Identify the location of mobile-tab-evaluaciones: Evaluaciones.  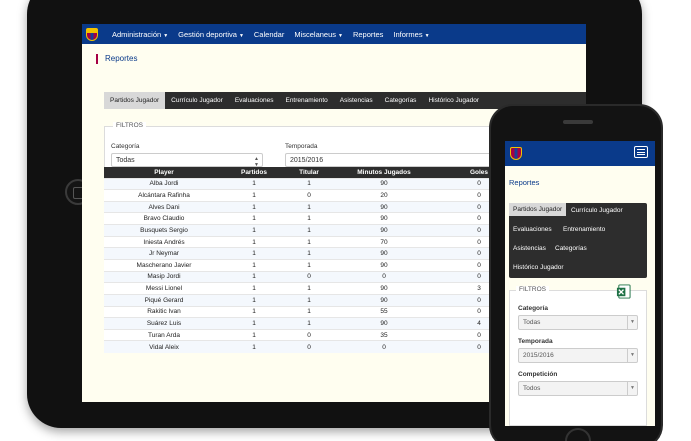
(532, 229).